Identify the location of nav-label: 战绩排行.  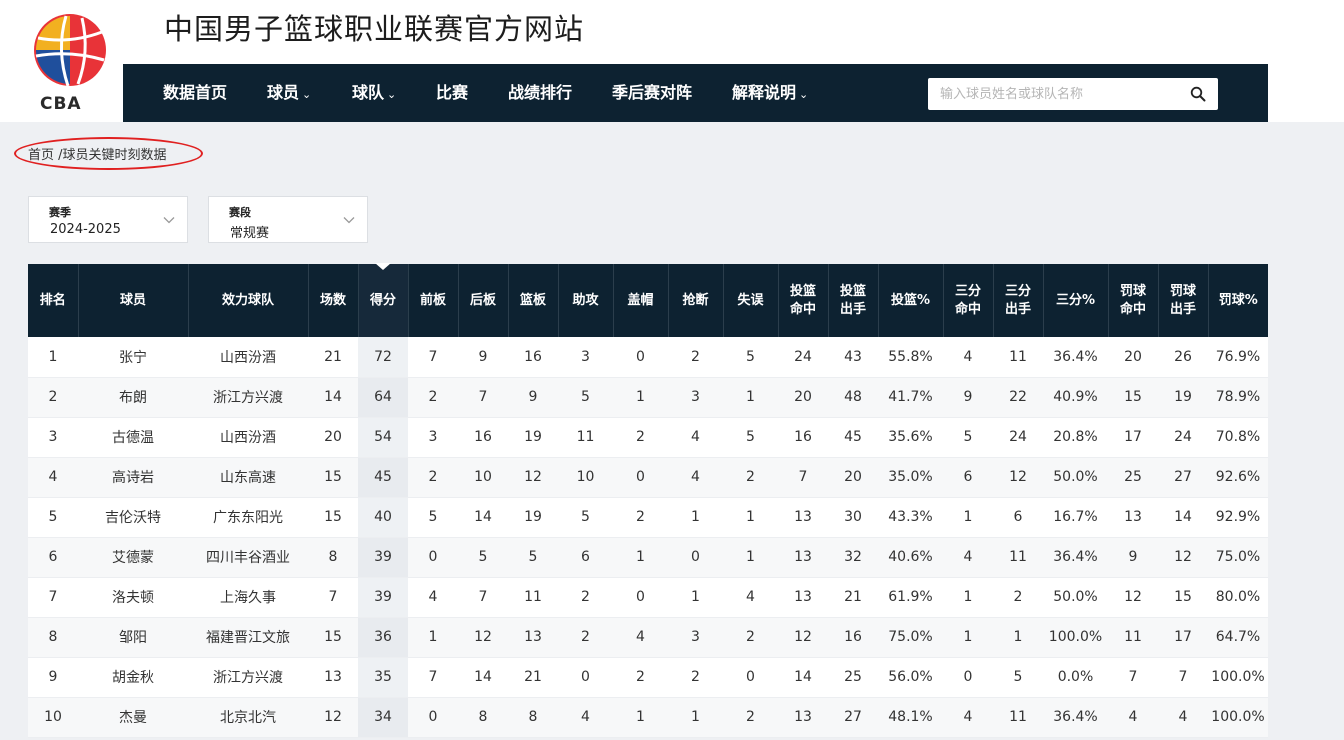
(540, 92).